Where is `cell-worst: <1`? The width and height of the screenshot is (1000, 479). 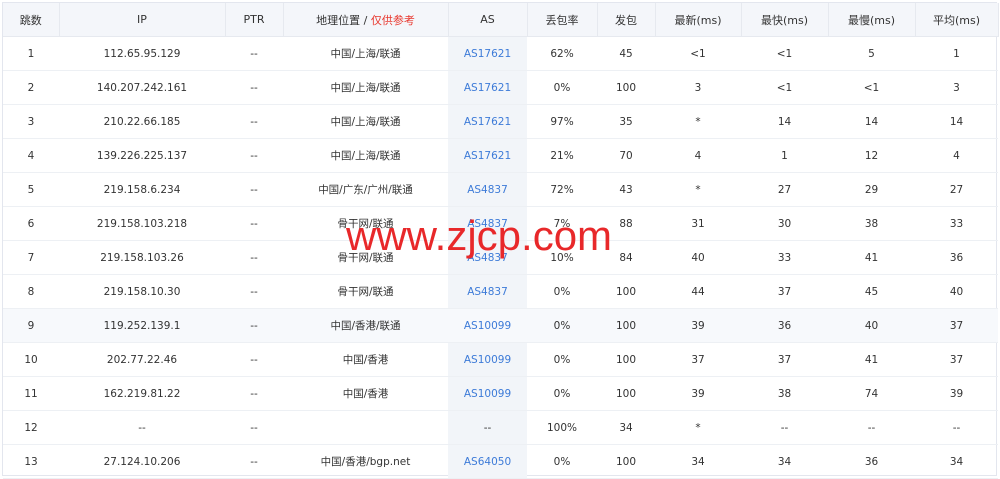
cell-worst: <1 is located at coordinates (871, 87).